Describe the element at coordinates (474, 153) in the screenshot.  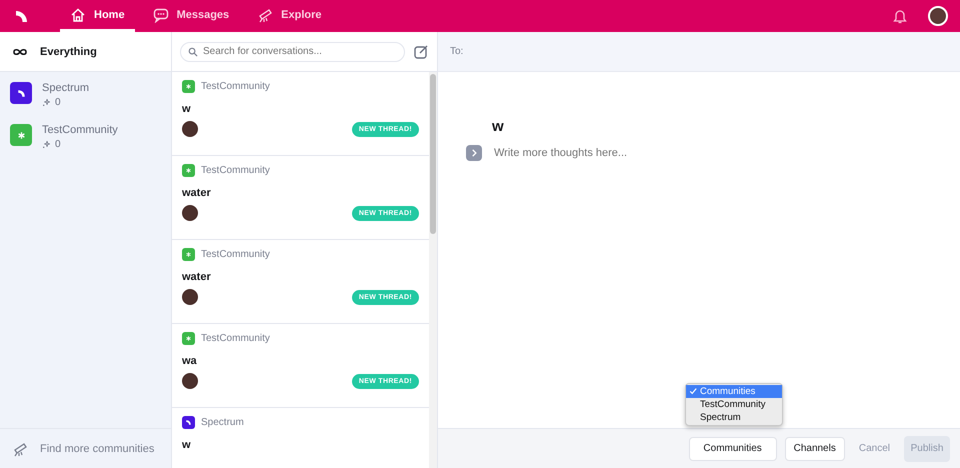
I see `expand-button` at that location.